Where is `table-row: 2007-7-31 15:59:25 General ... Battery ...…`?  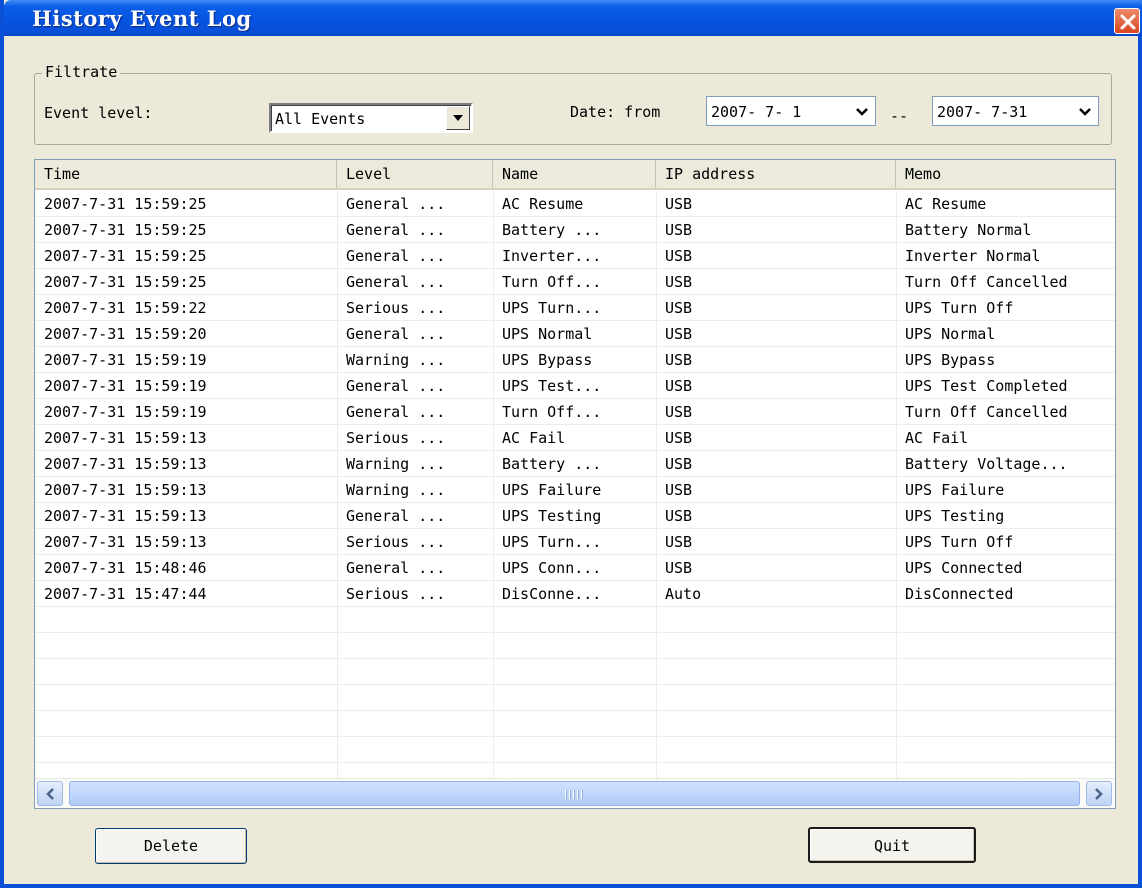
table-row: 2007-7-31 15:59:25 General ... Battery ...… is located at coordinates (575, 230).